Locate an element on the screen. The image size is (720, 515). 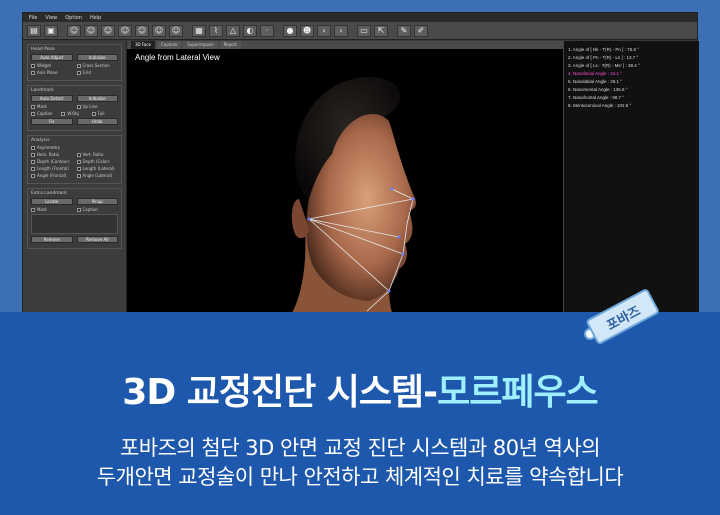
image-icon: ▭ is located at coordinates (364, 30).